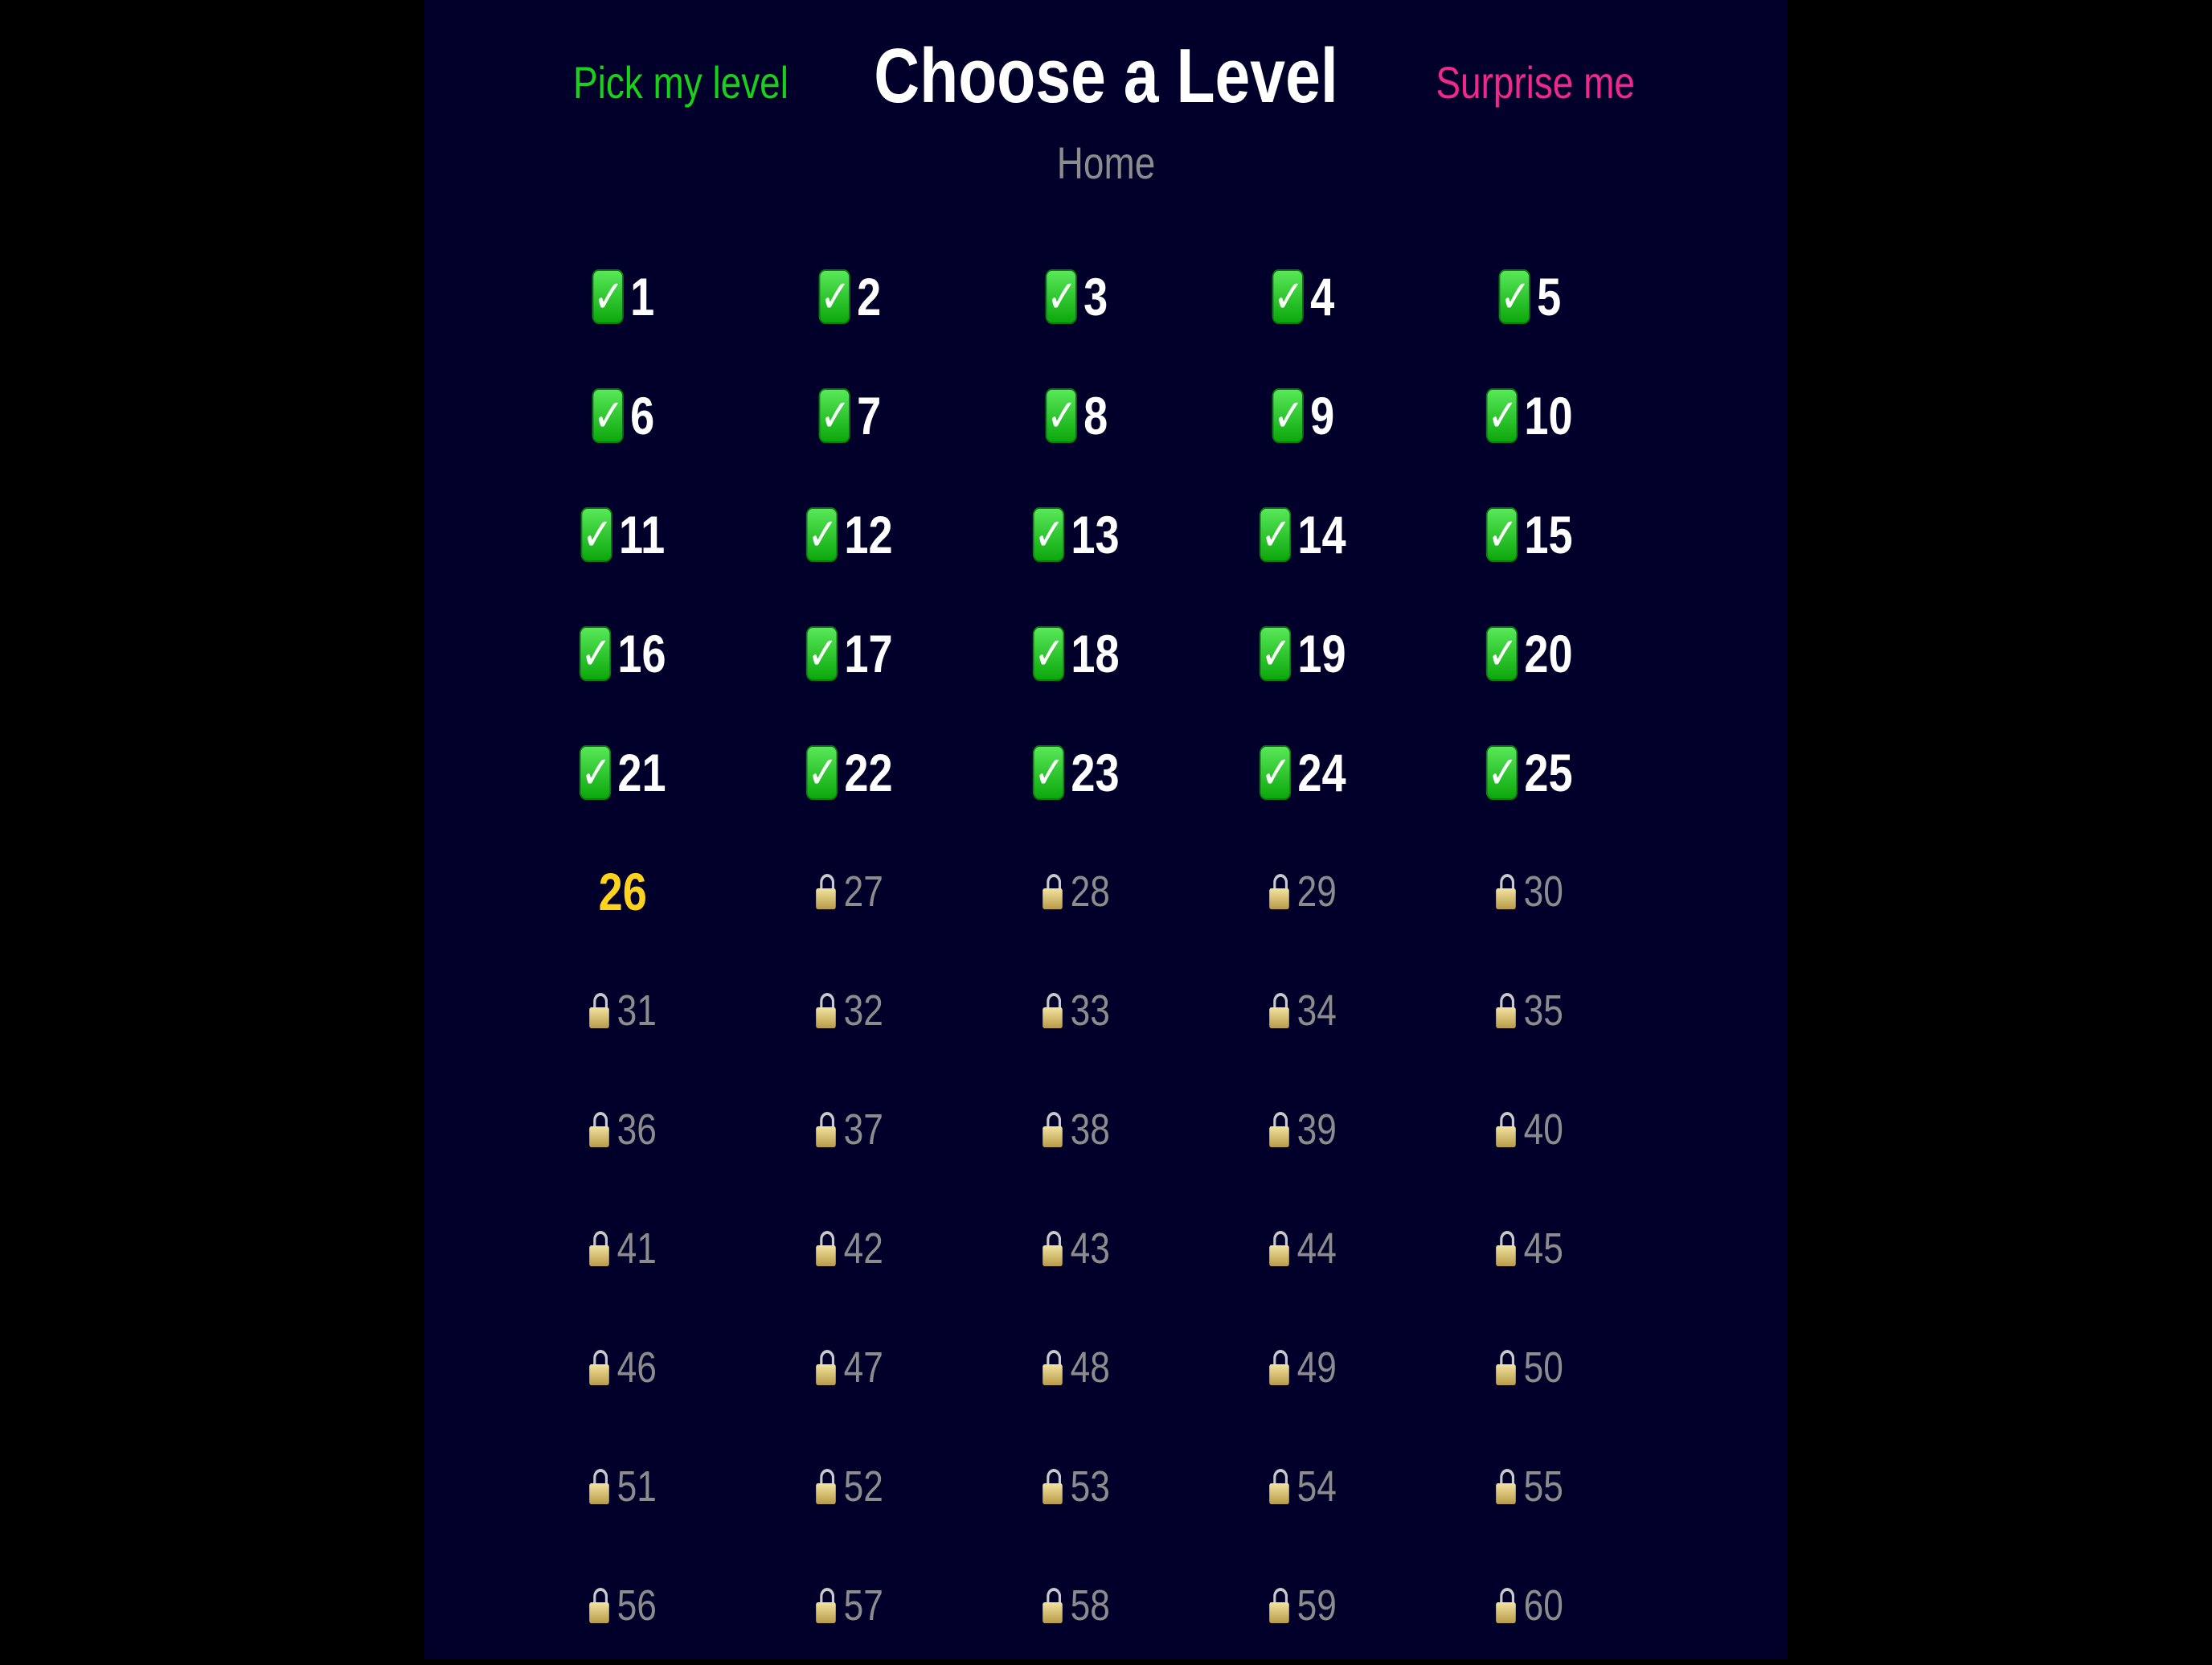 Image resolution: width=2212 pixels, height=1665 pixels. I want to click on level-number: 28, so click(1090, 892).